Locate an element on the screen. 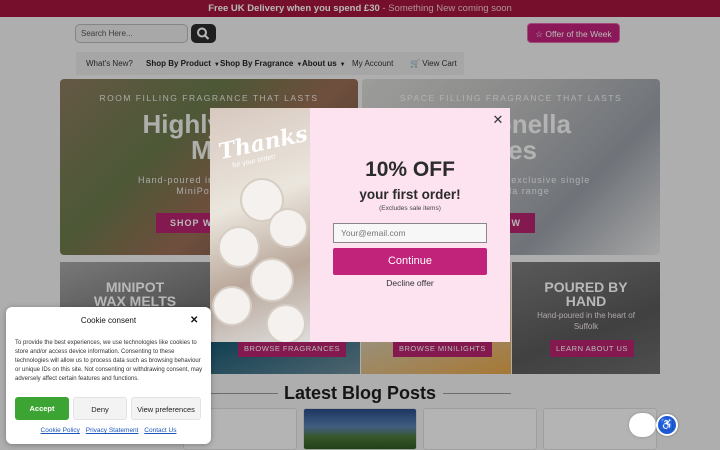  privacy-statement-link: Privacy Statement is located at coordinates (112, 430).